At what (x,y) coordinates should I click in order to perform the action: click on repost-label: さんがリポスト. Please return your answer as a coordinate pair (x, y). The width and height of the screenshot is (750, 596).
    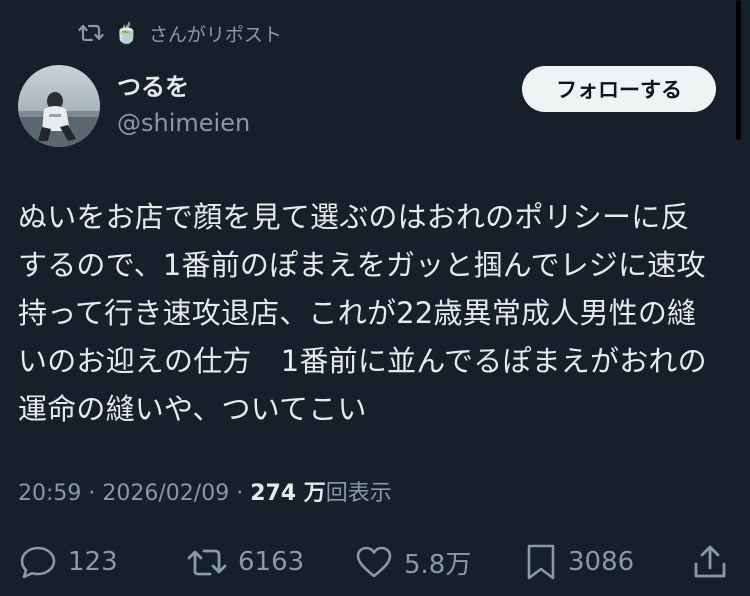
    Looking at the image, I should click on (215, 34).